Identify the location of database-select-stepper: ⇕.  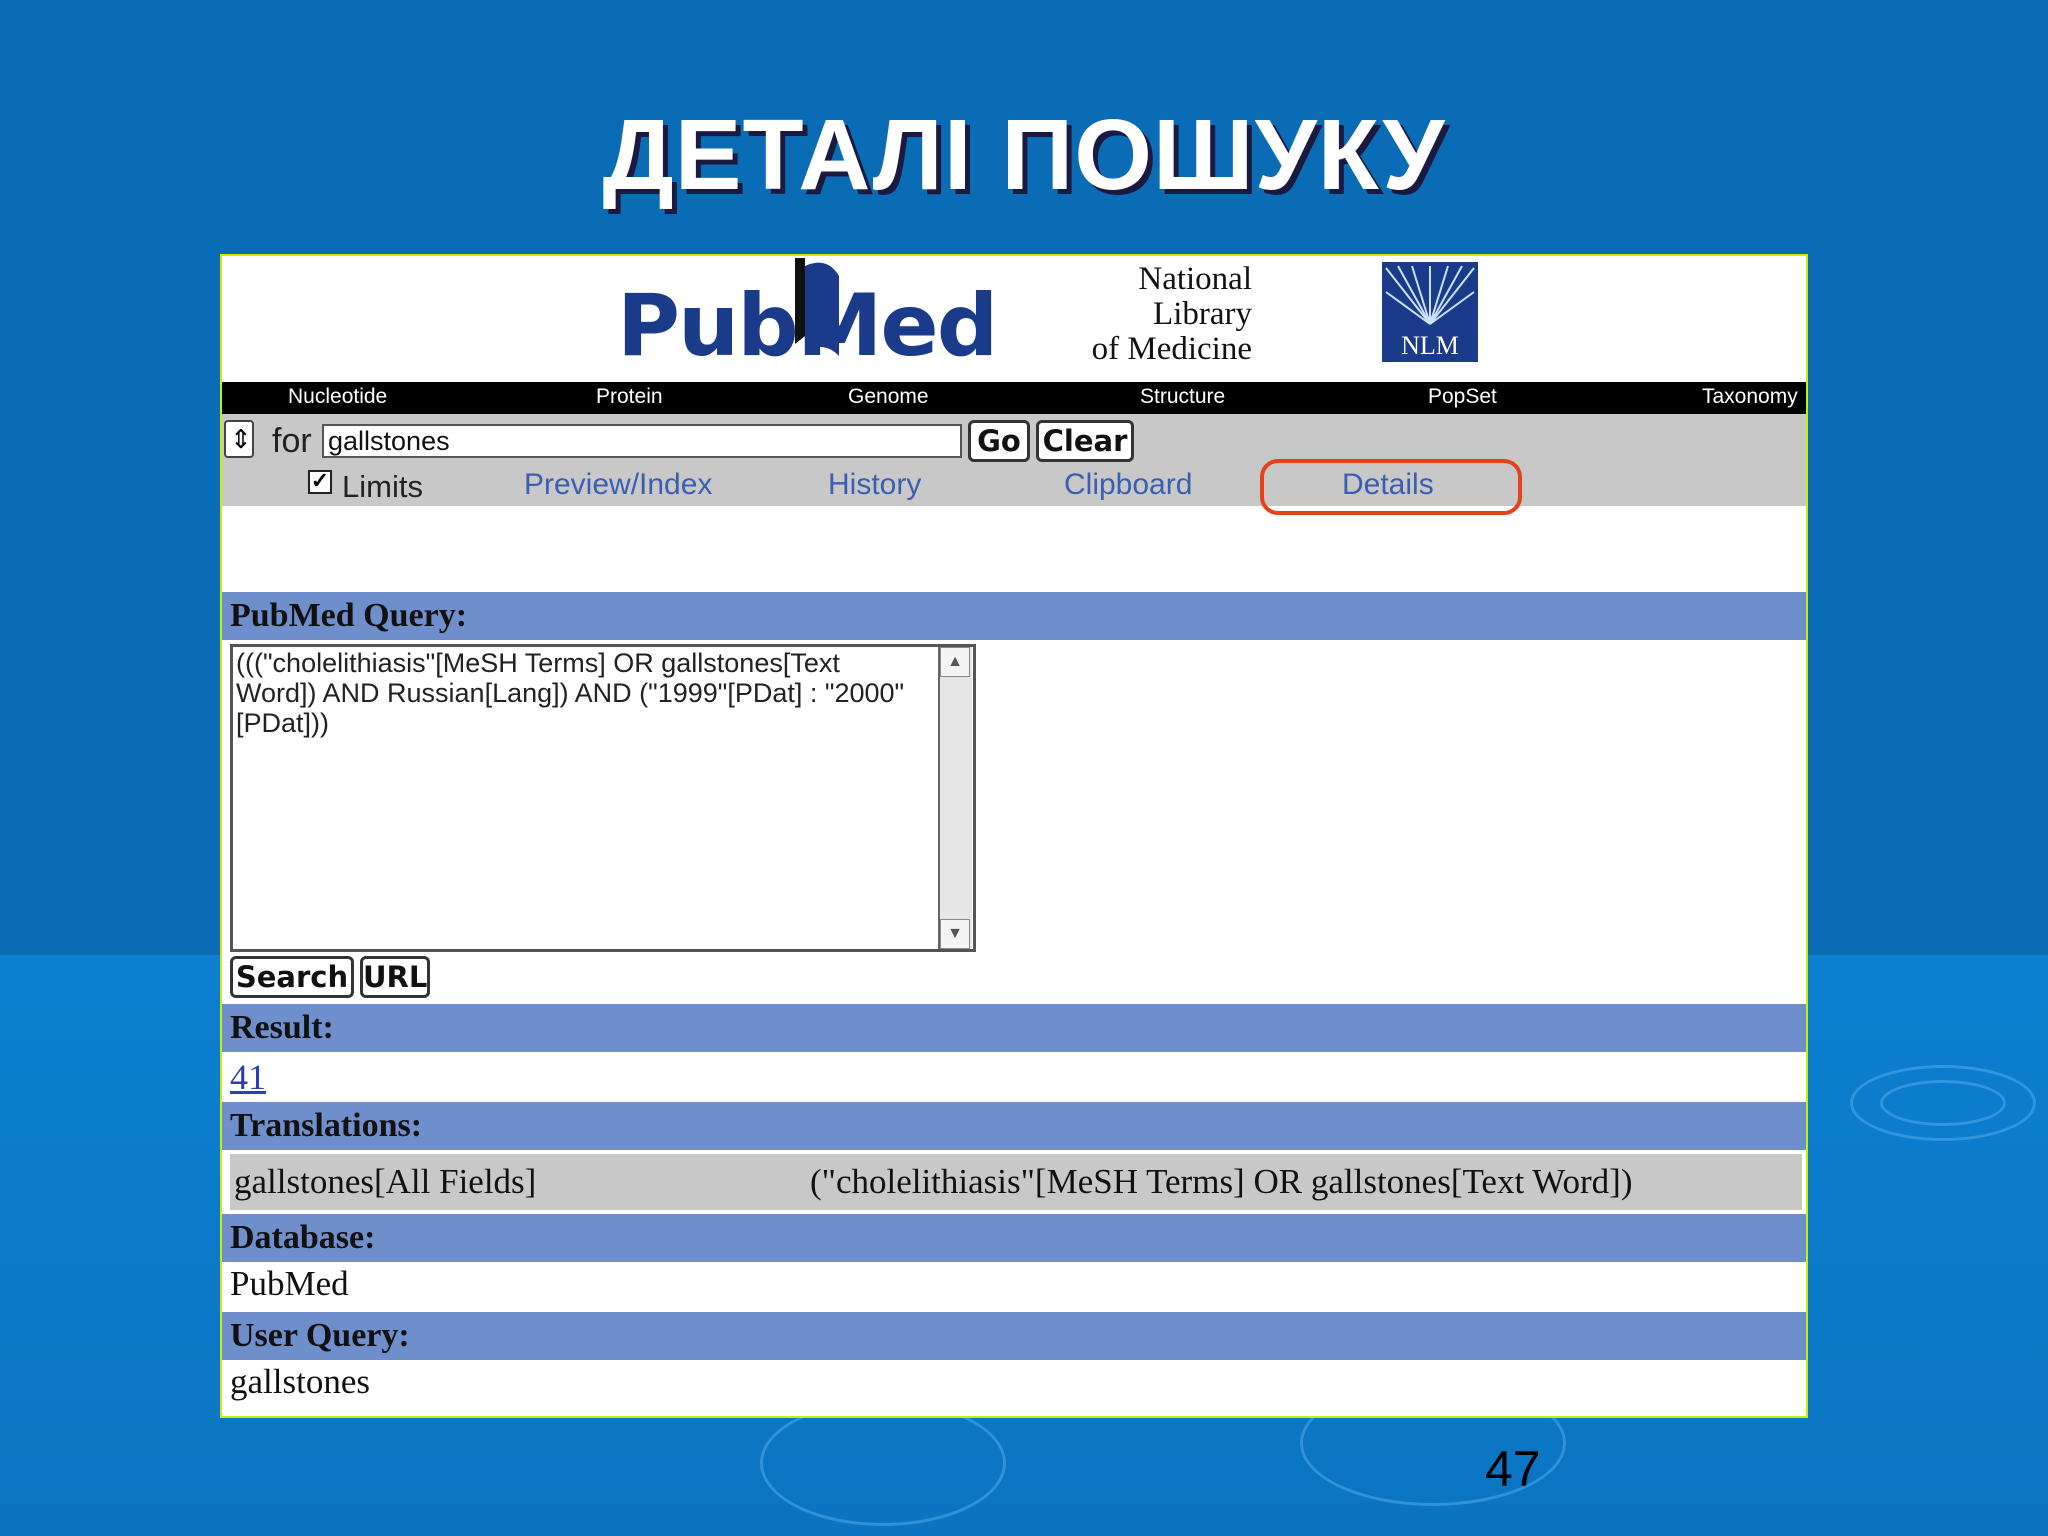
(239, 439).